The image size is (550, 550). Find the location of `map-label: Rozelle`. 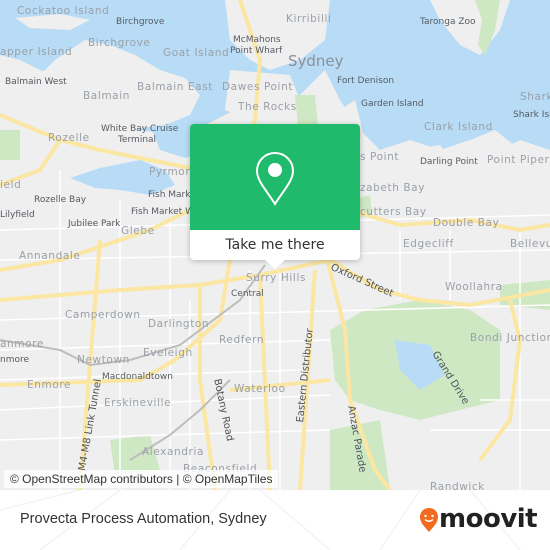

map-label: Rozelle is located at coordinates (69, 138).